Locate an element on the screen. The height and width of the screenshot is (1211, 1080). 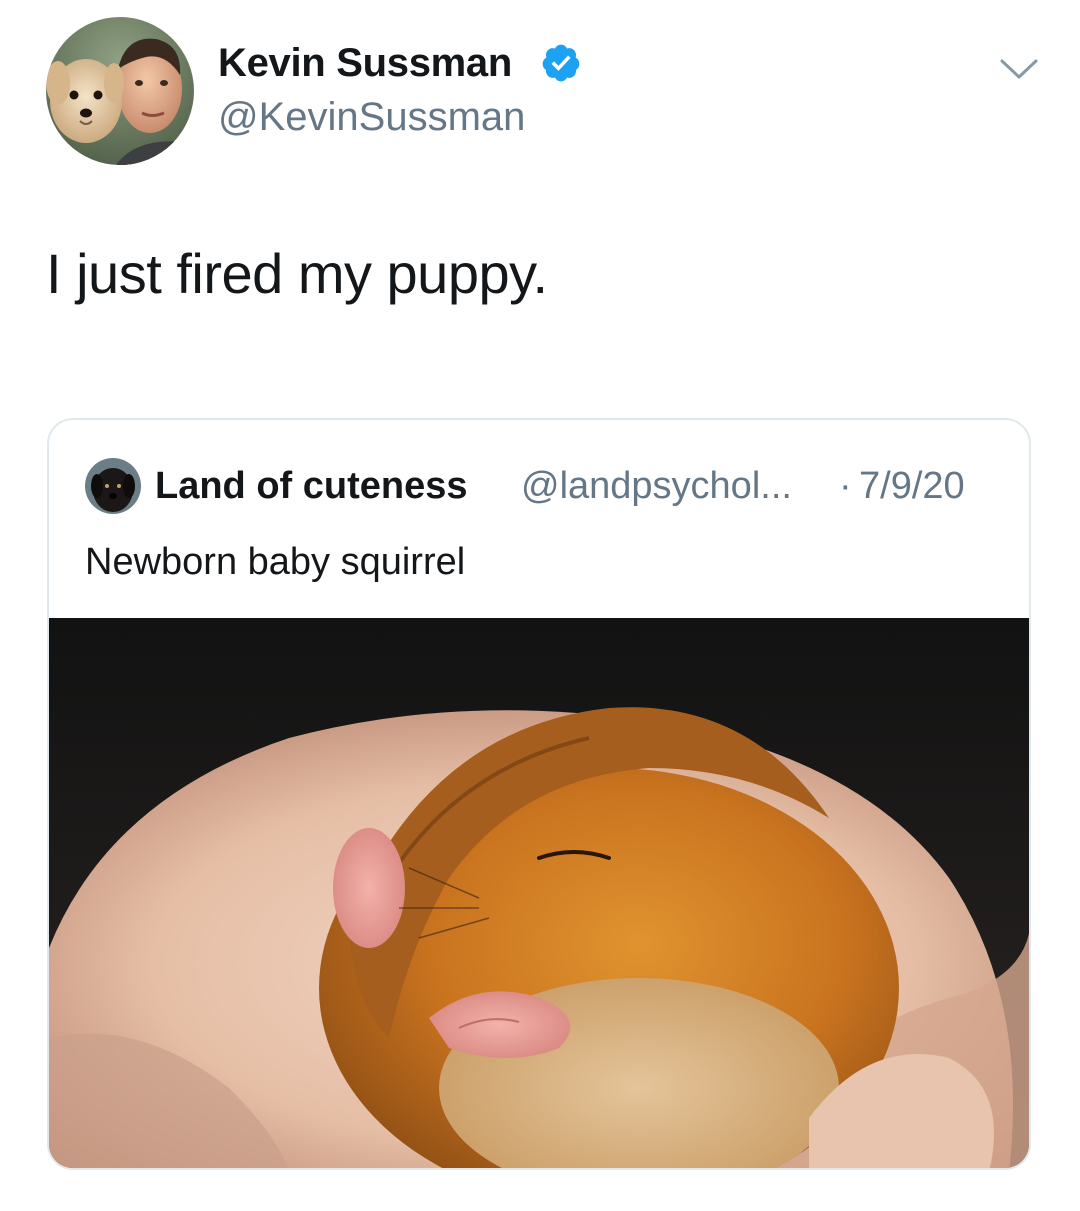
quoted-tweet-text: Newborn baby squirrel is located at coordinates (275, 562).